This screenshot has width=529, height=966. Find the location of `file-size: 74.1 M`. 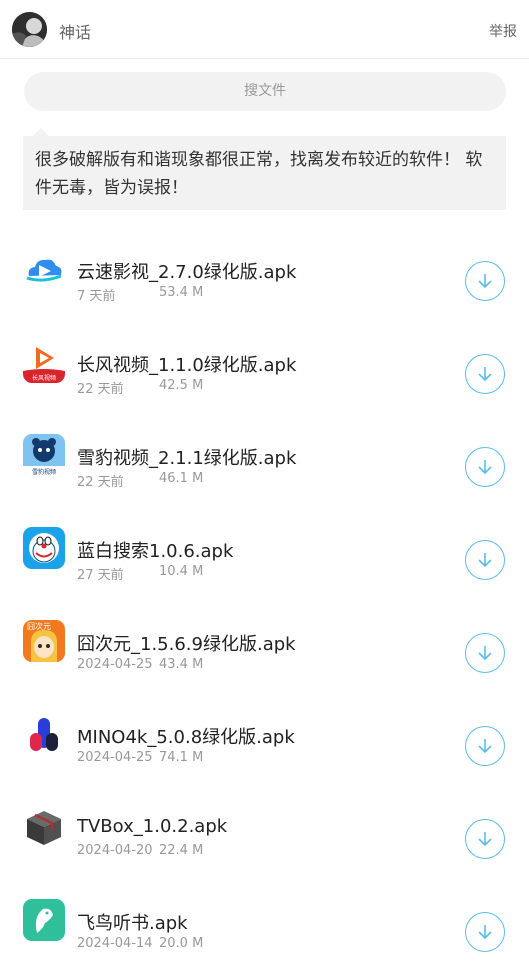

file-size: 74.1 M is located at coordinates (181, 757).